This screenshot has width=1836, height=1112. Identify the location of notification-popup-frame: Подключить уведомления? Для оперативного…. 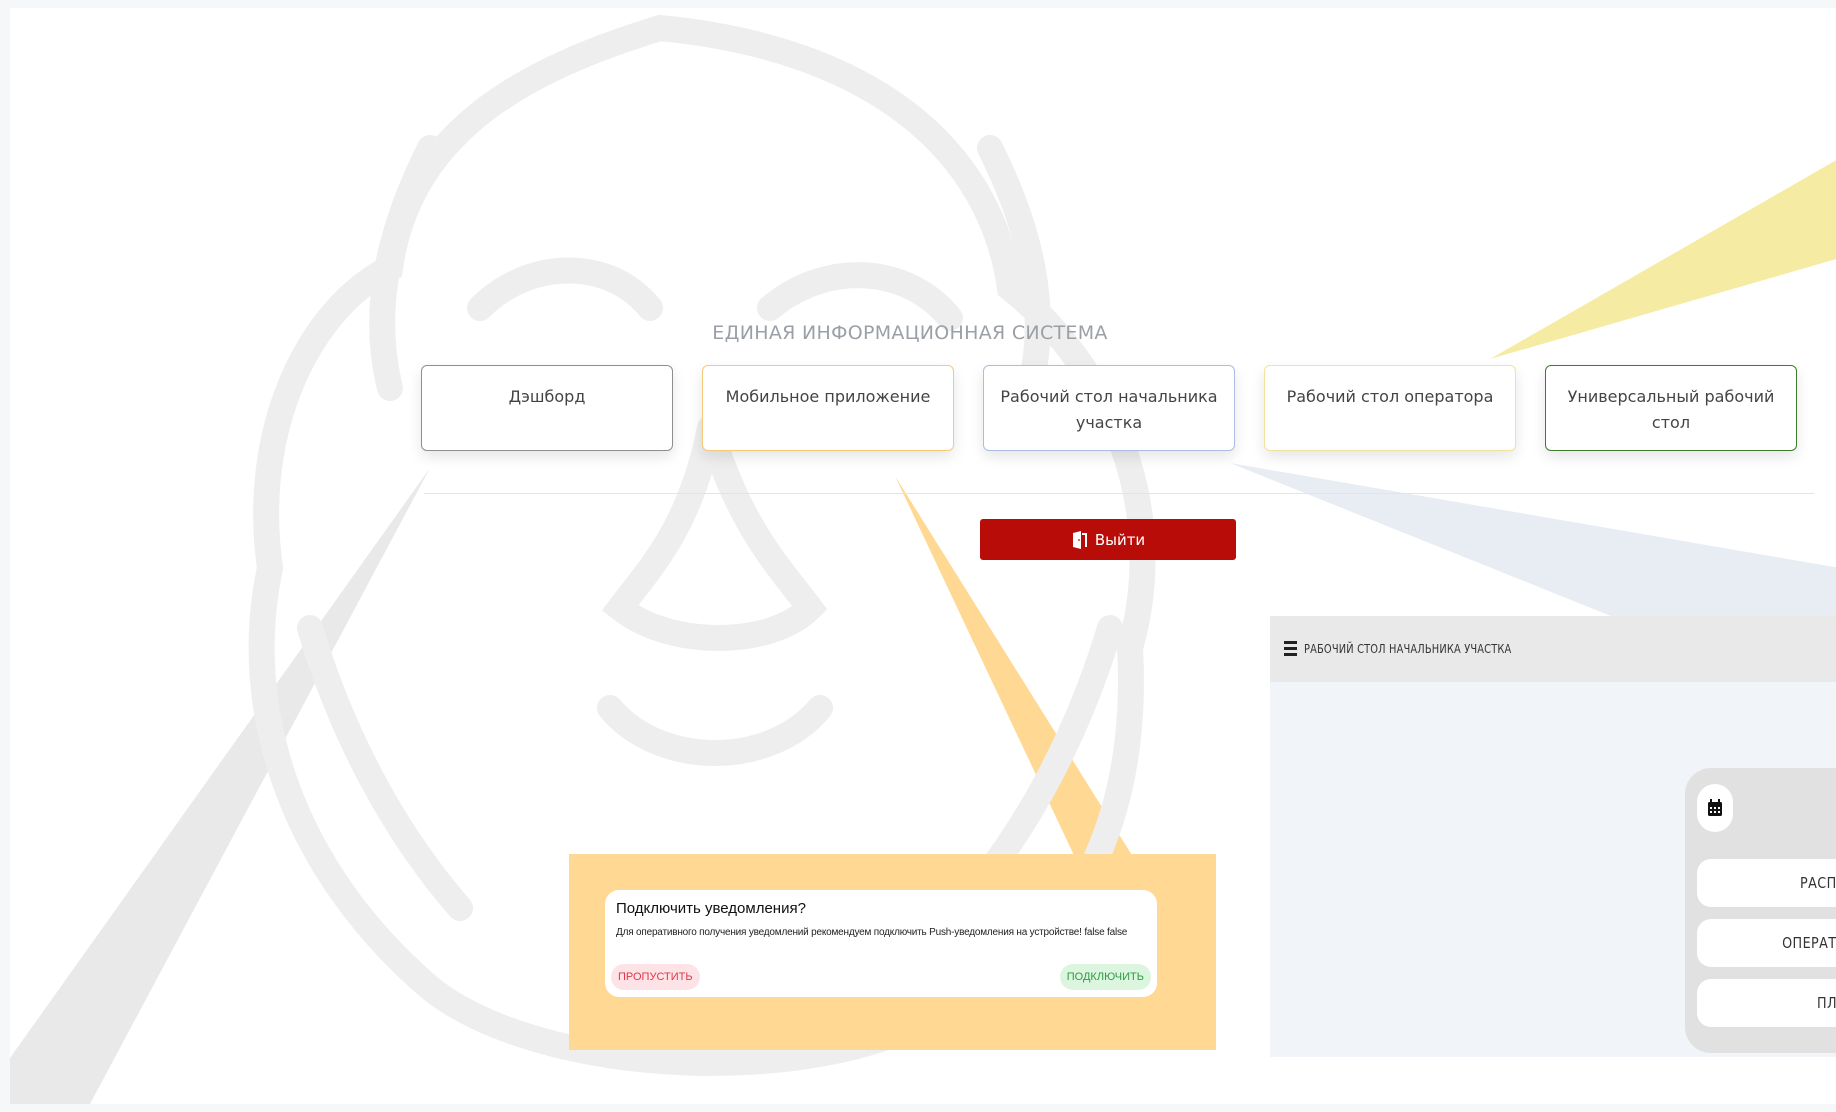
(892, 952).